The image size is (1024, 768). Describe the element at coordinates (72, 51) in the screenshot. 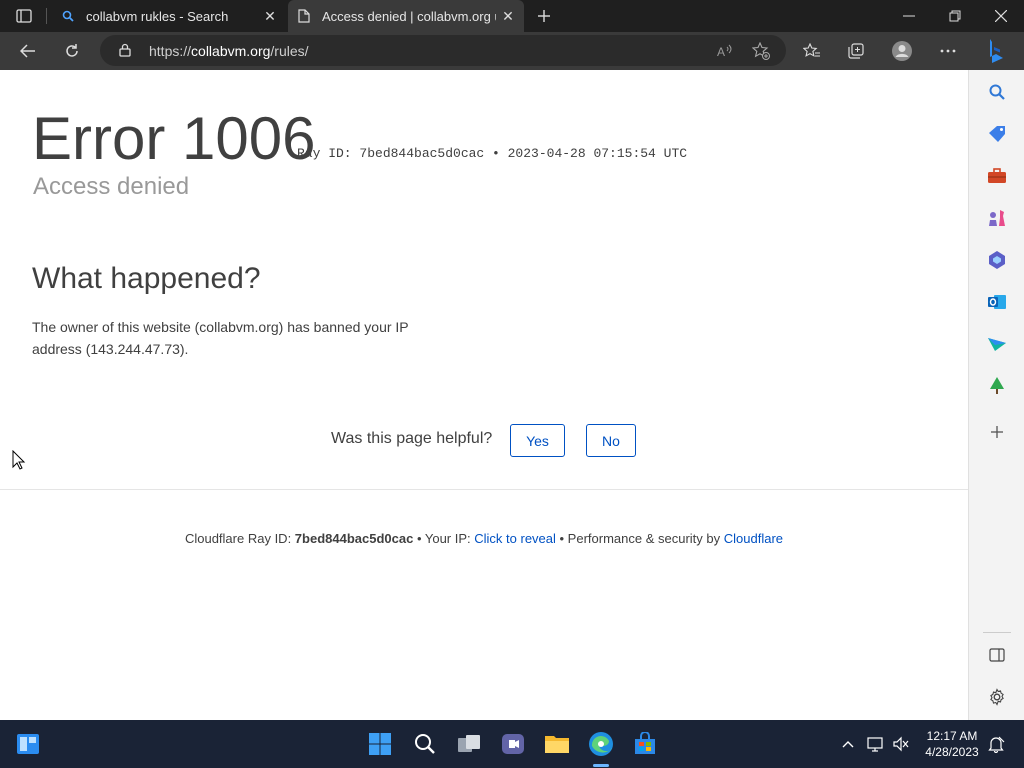

I see `refresh-button` at that location.